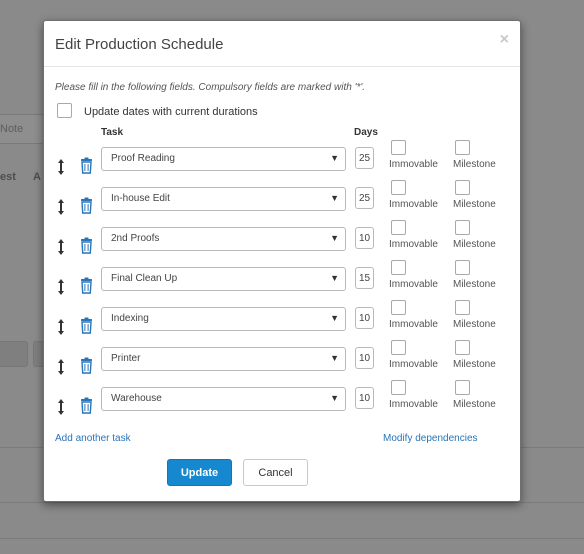 The width and height of the screenshot is (584, 554). Describe the element at coordinates (143, 158) in the screenshot. I see `task-select-value: Proof Reading` at that location.